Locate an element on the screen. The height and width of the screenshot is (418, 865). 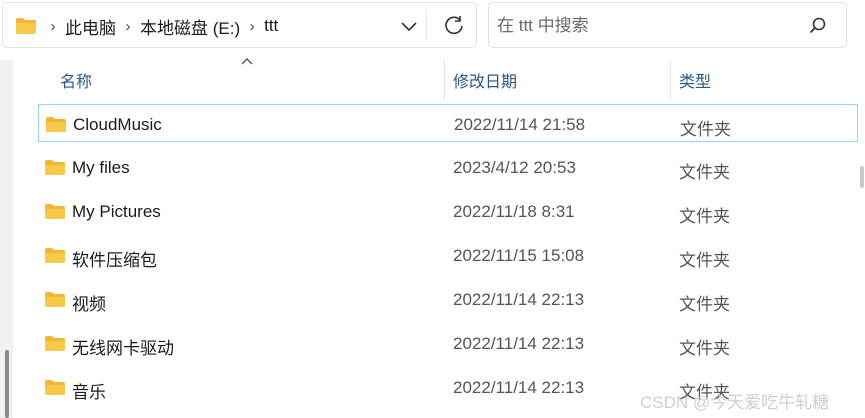
file-row: 无线网卡驱动 2022/11/14 22:13 文件夹 is located at coordinates (448, 343).